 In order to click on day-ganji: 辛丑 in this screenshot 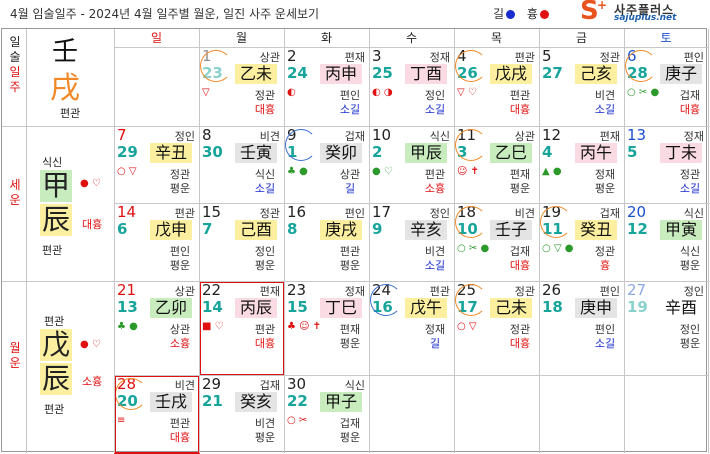, I will do `click(171, 153)`.